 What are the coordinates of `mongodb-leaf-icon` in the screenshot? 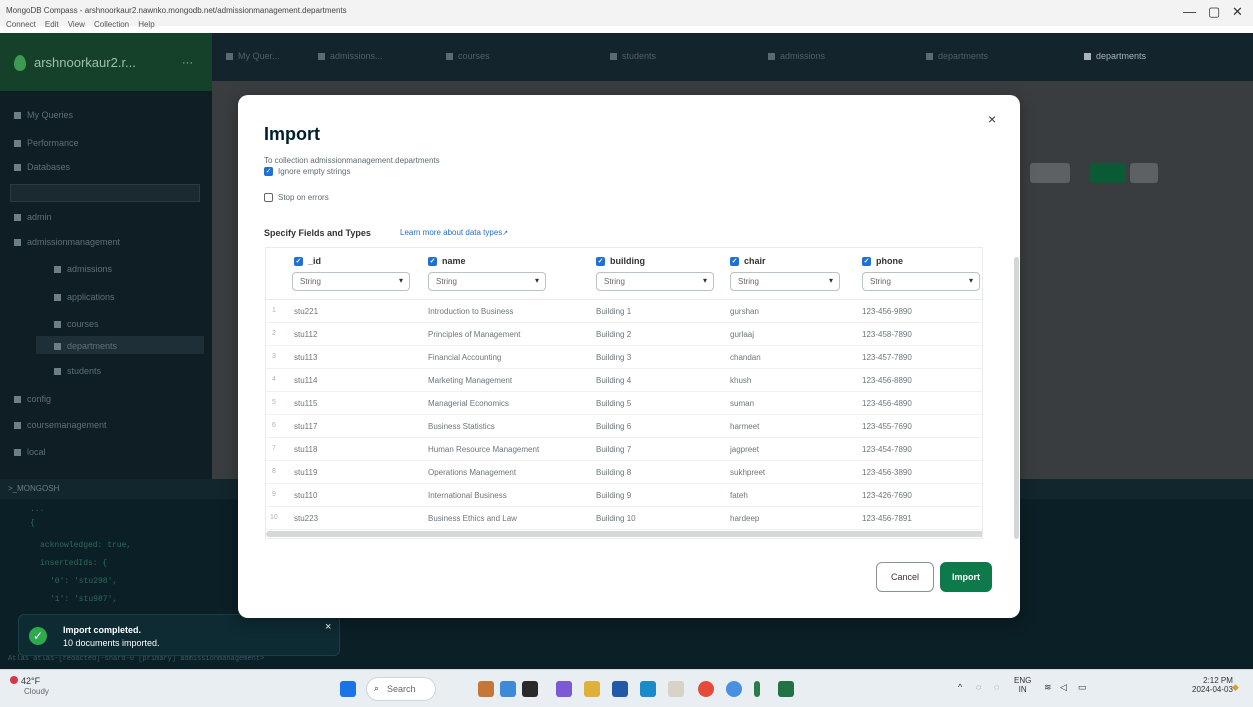 It's located at (20, 63).